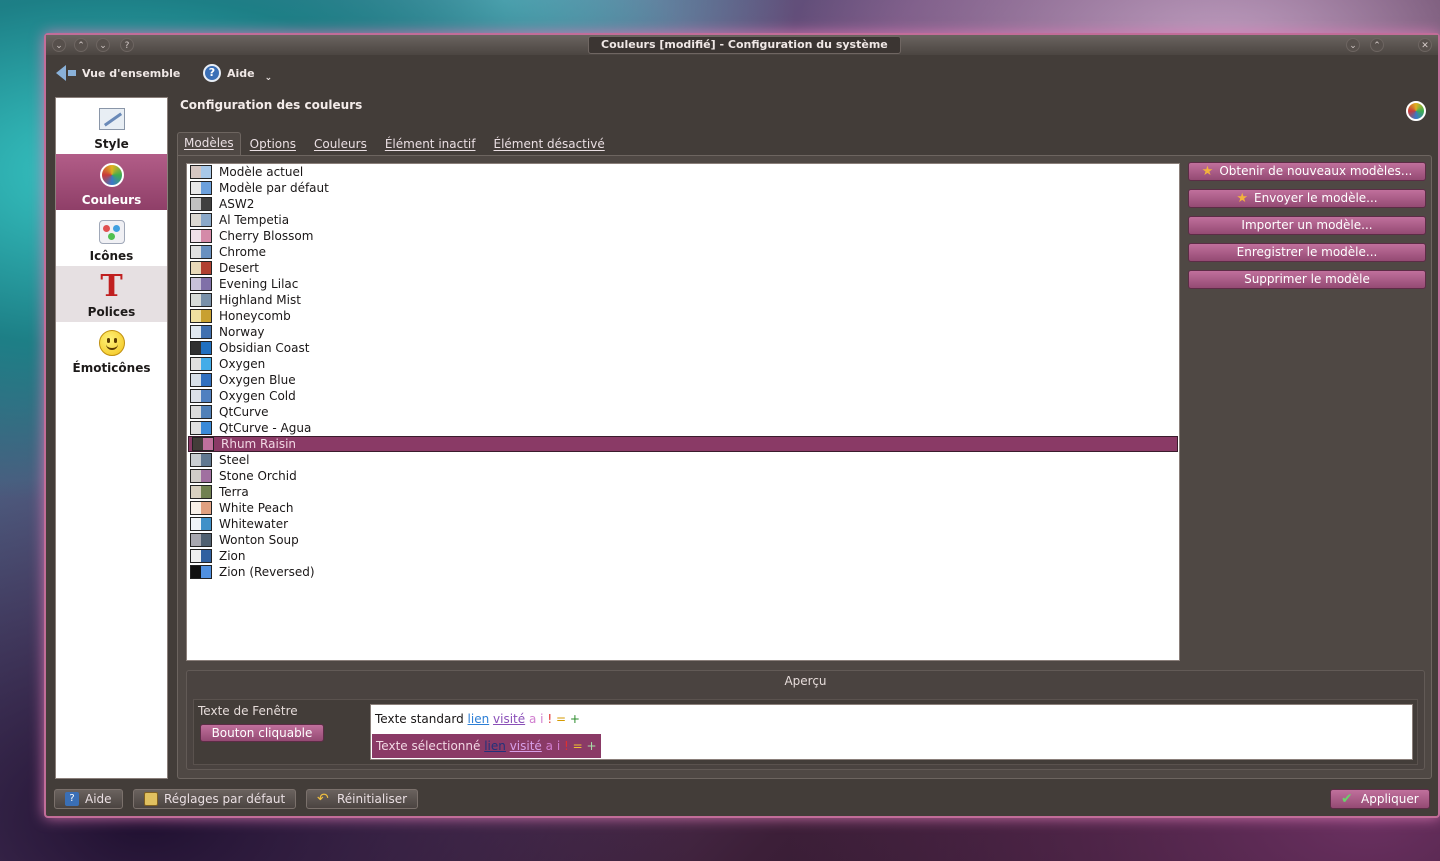  What do you see at coordinates (683, 300) in the screenshot?
I see `list-item: Highland Mist` at bounding box center [683, 300].